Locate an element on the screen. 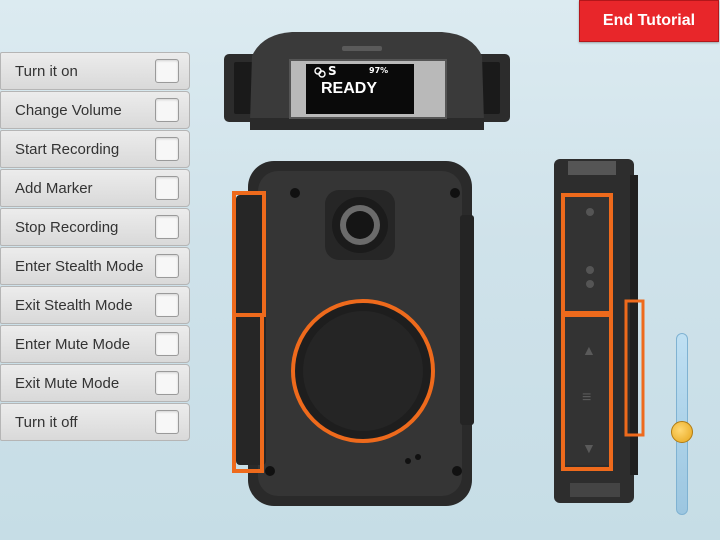 This screenshot has width=720, height=540. side-stealth-button-bottom is located at coordinates (590, 284).